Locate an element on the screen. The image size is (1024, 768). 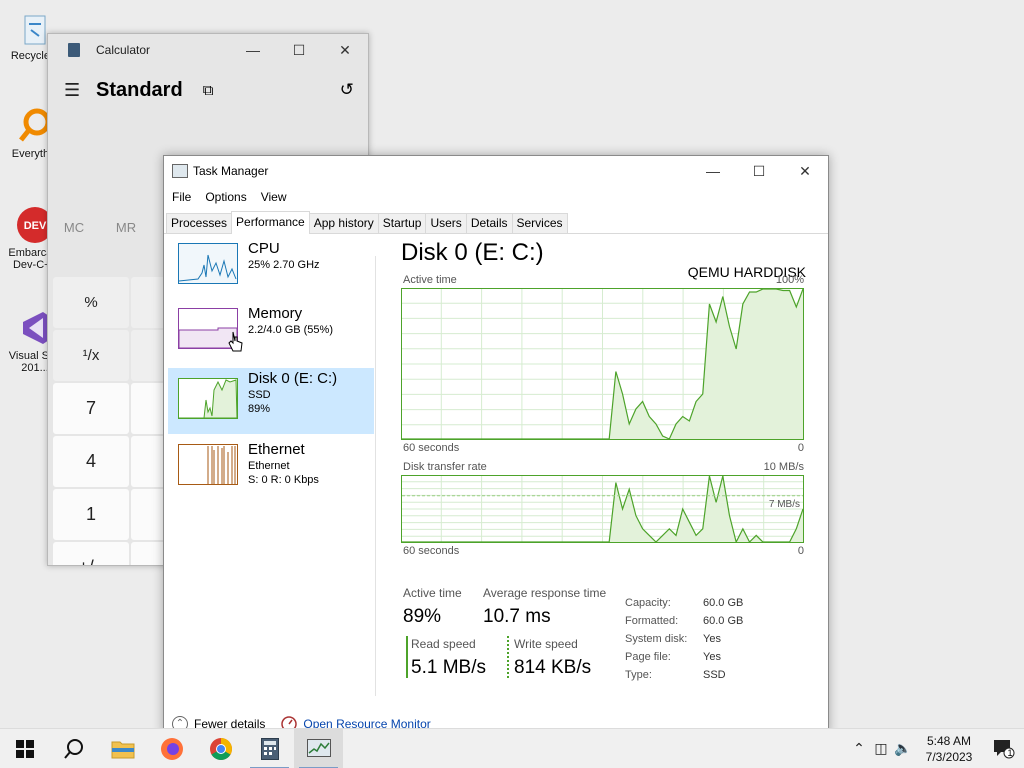
read-speed-marker is located at coordinates (407, 657).